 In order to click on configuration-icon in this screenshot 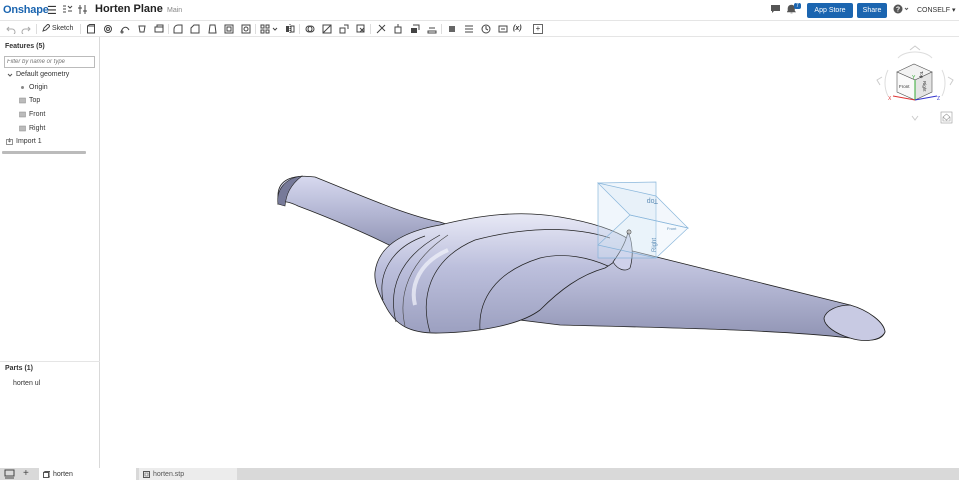, I will do `click(82, 10)`.